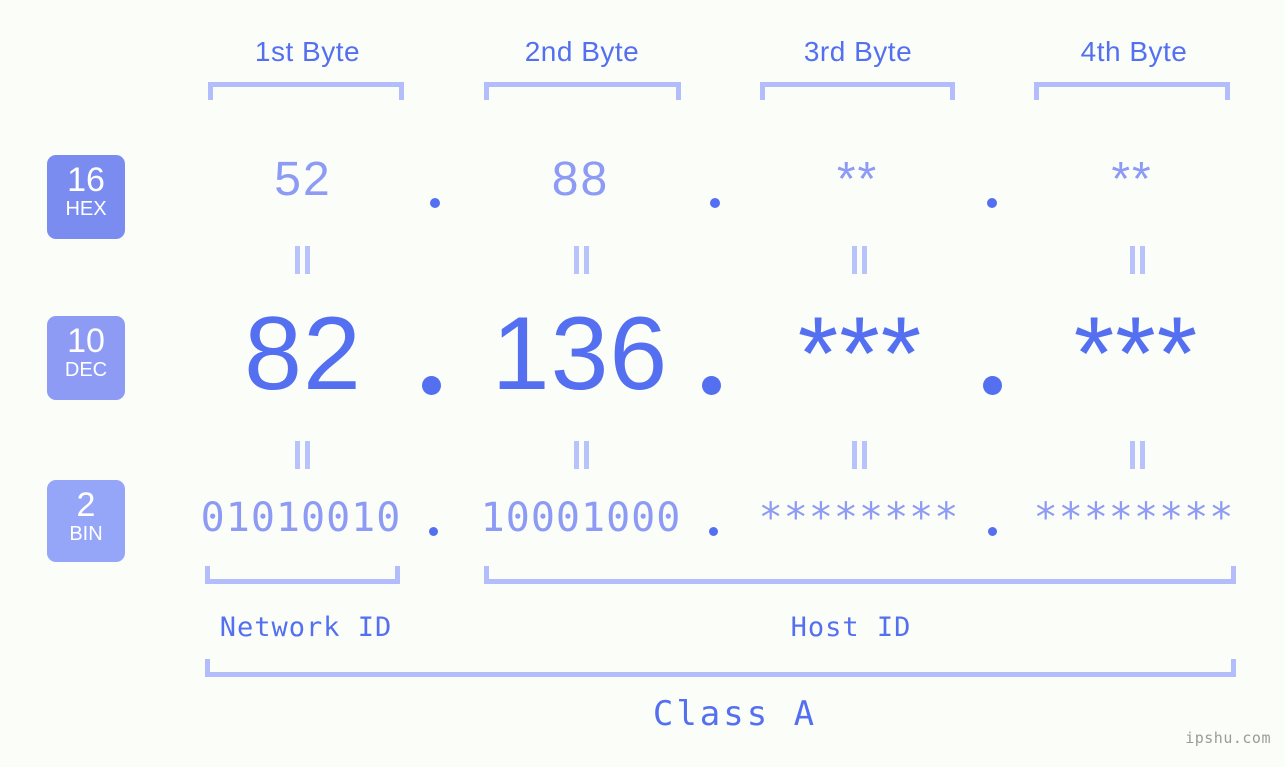 Image resolution: width=1285 pixels, height=767 pixels. Describe the element at coordinates (711, 385) in the screenshot. I see `dec-dot-2-icon` at that location.